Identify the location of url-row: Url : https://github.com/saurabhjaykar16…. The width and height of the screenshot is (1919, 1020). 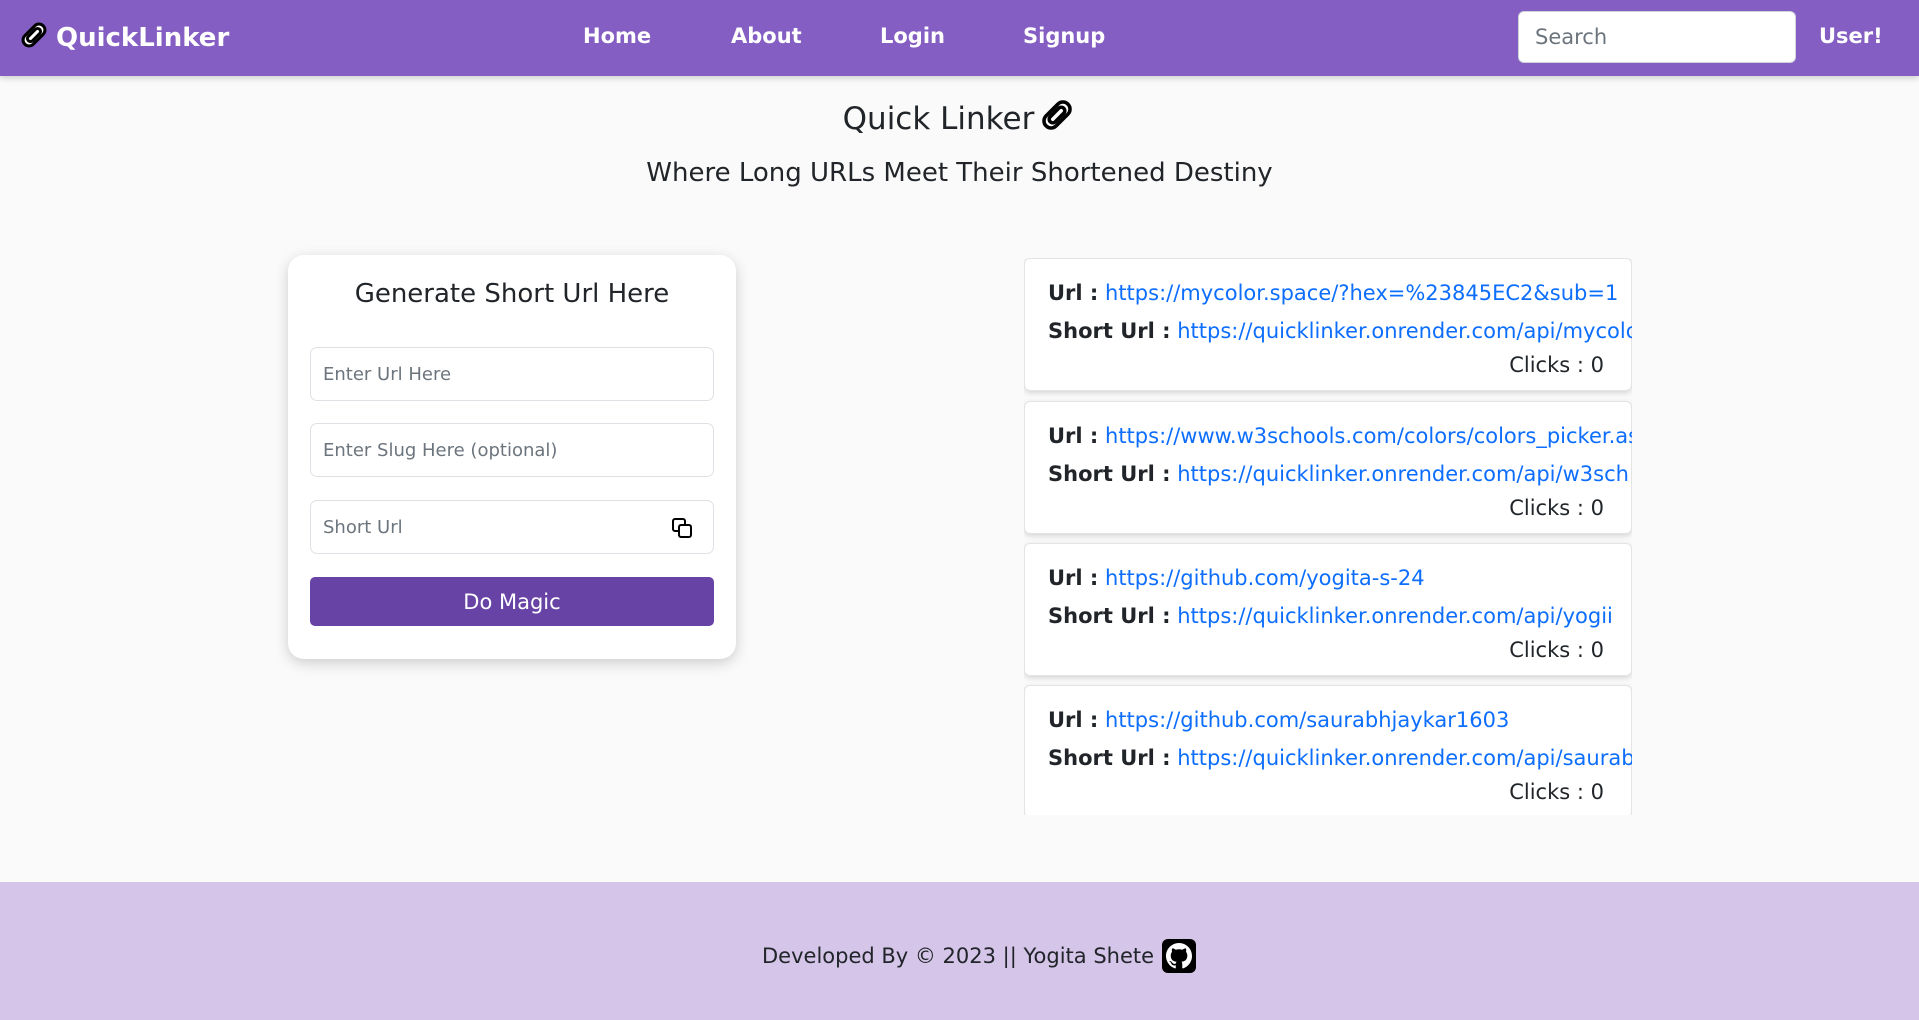
(1278, 720).